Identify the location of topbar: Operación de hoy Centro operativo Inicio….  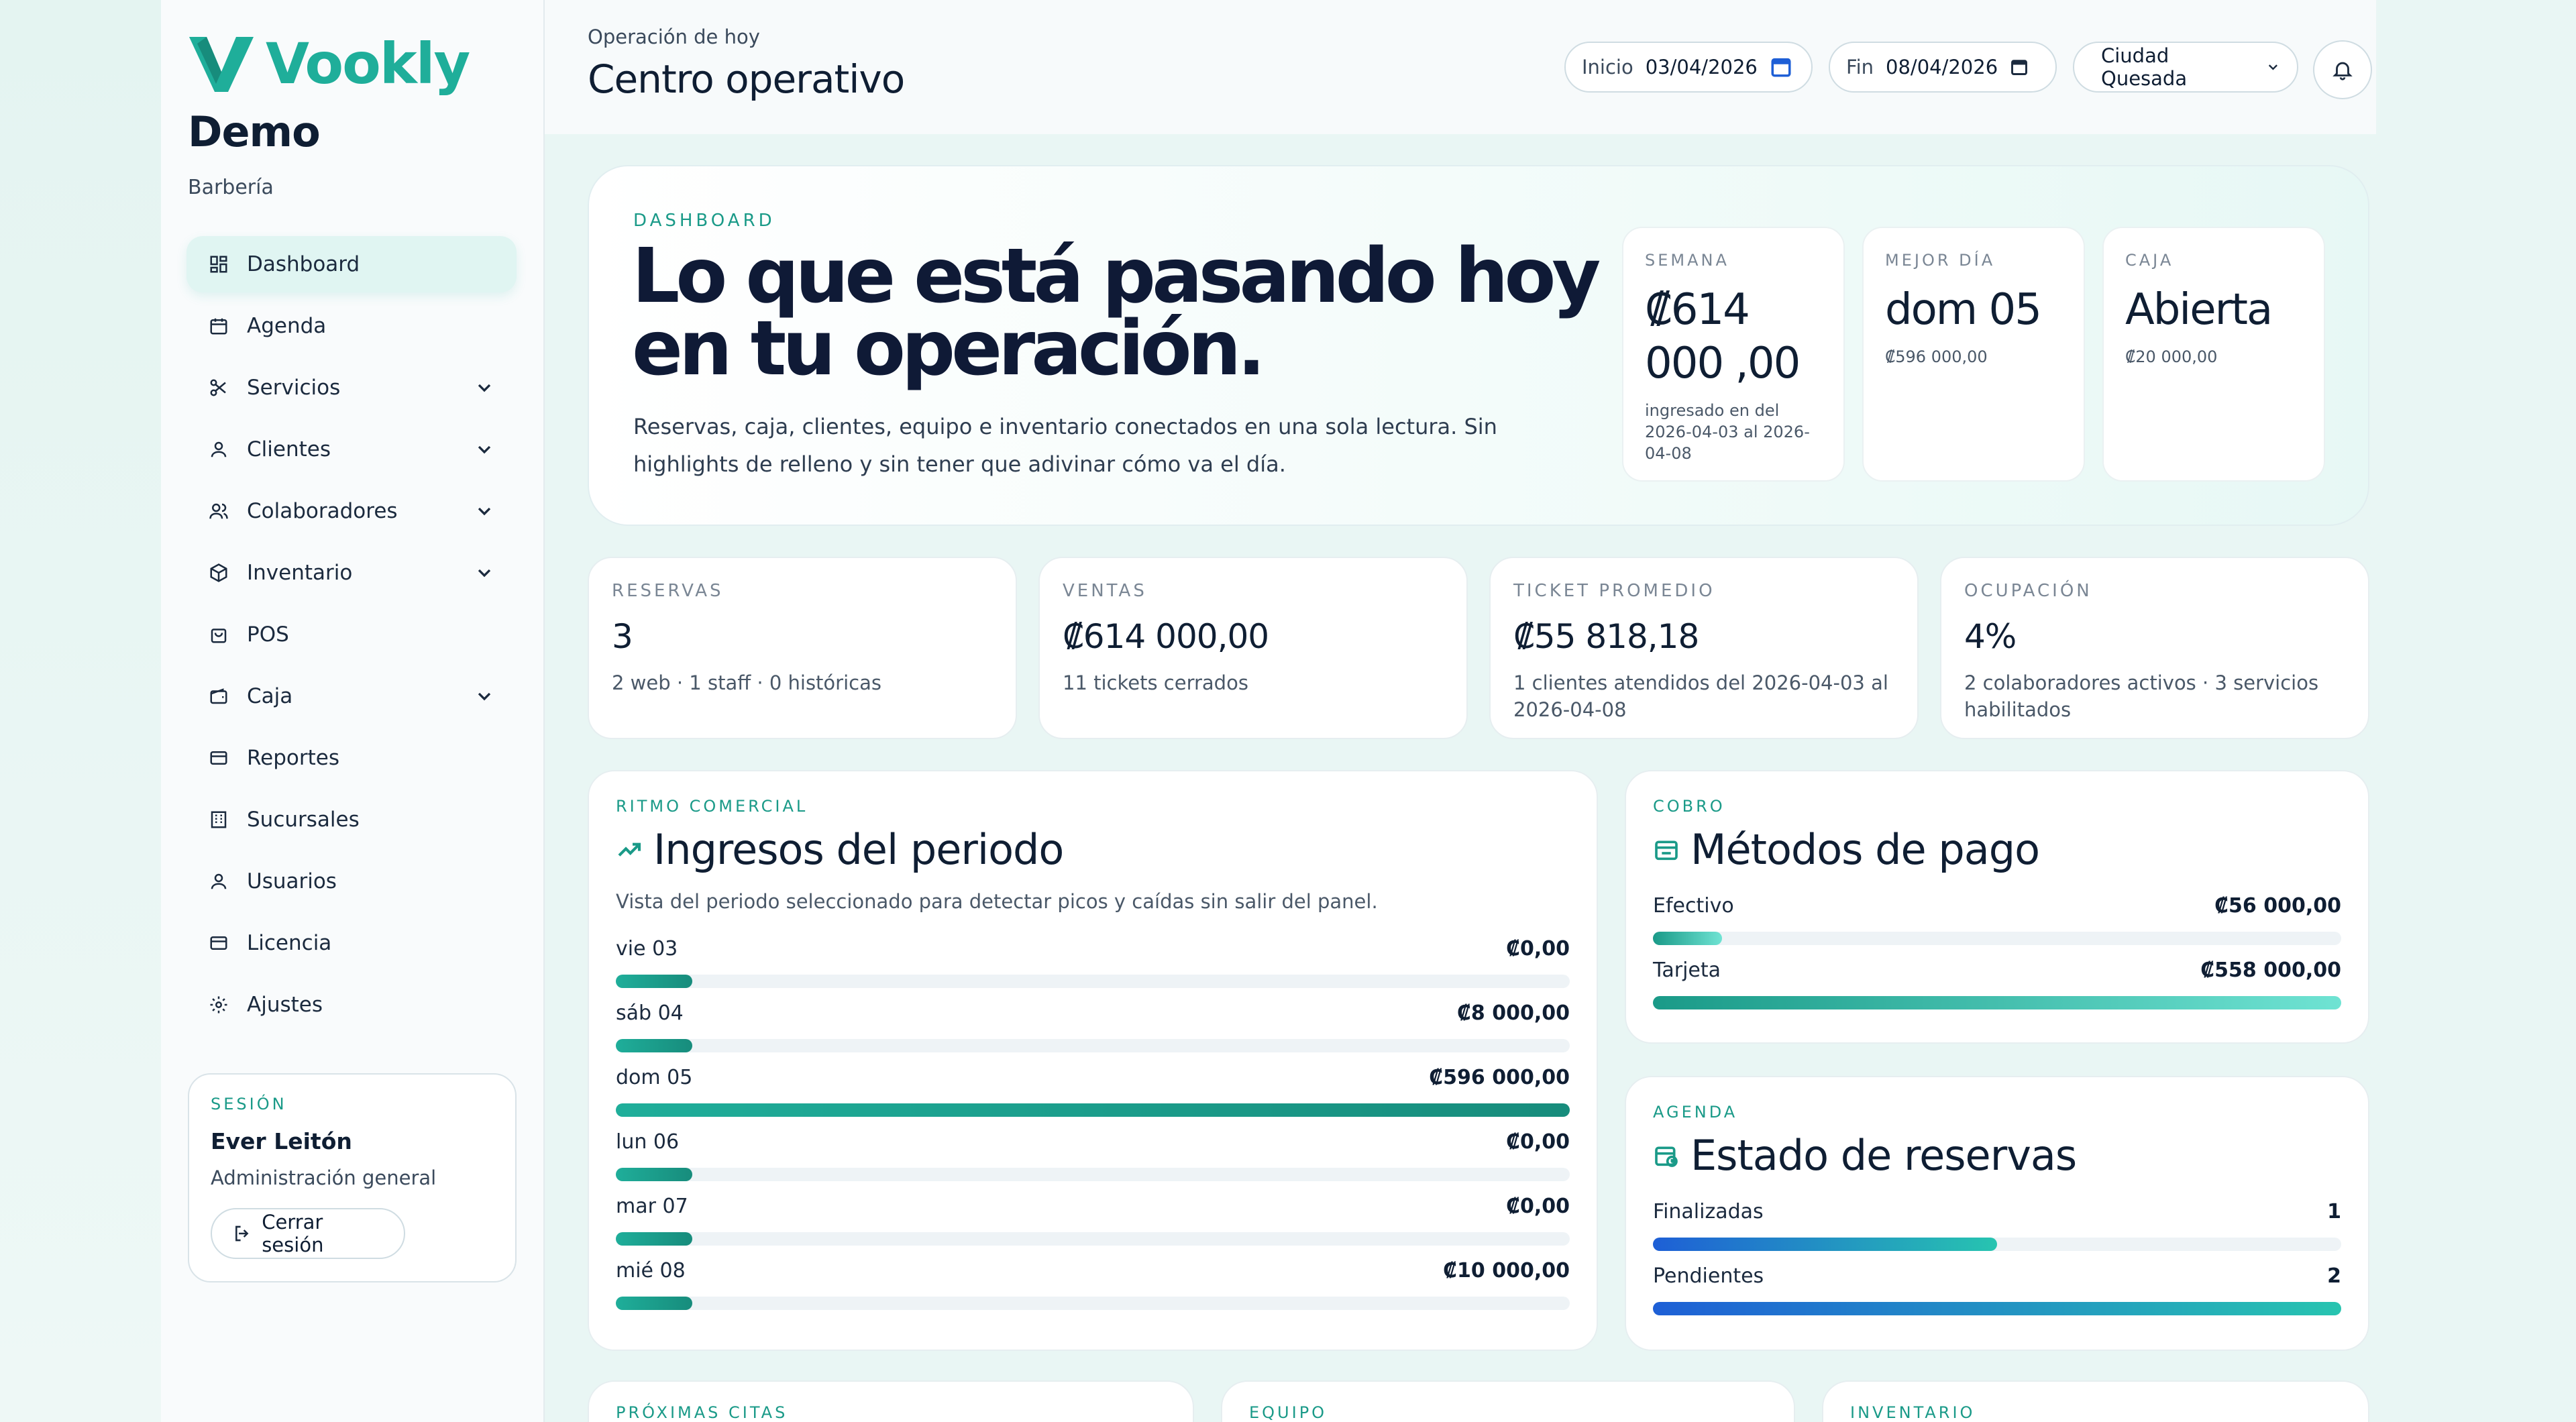
(1460, 67).